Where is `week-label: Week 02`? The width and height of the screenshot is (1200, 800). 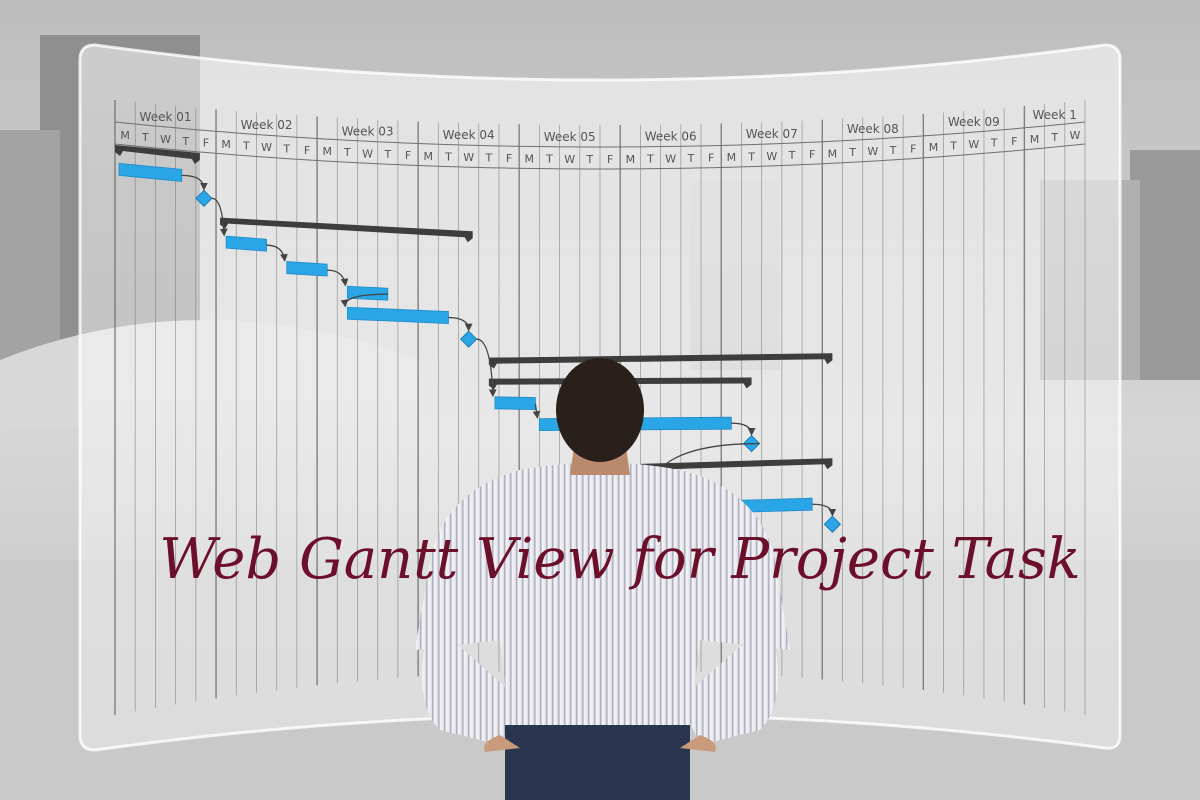 week-label: Week 02 is located at coordinates (267, 125).